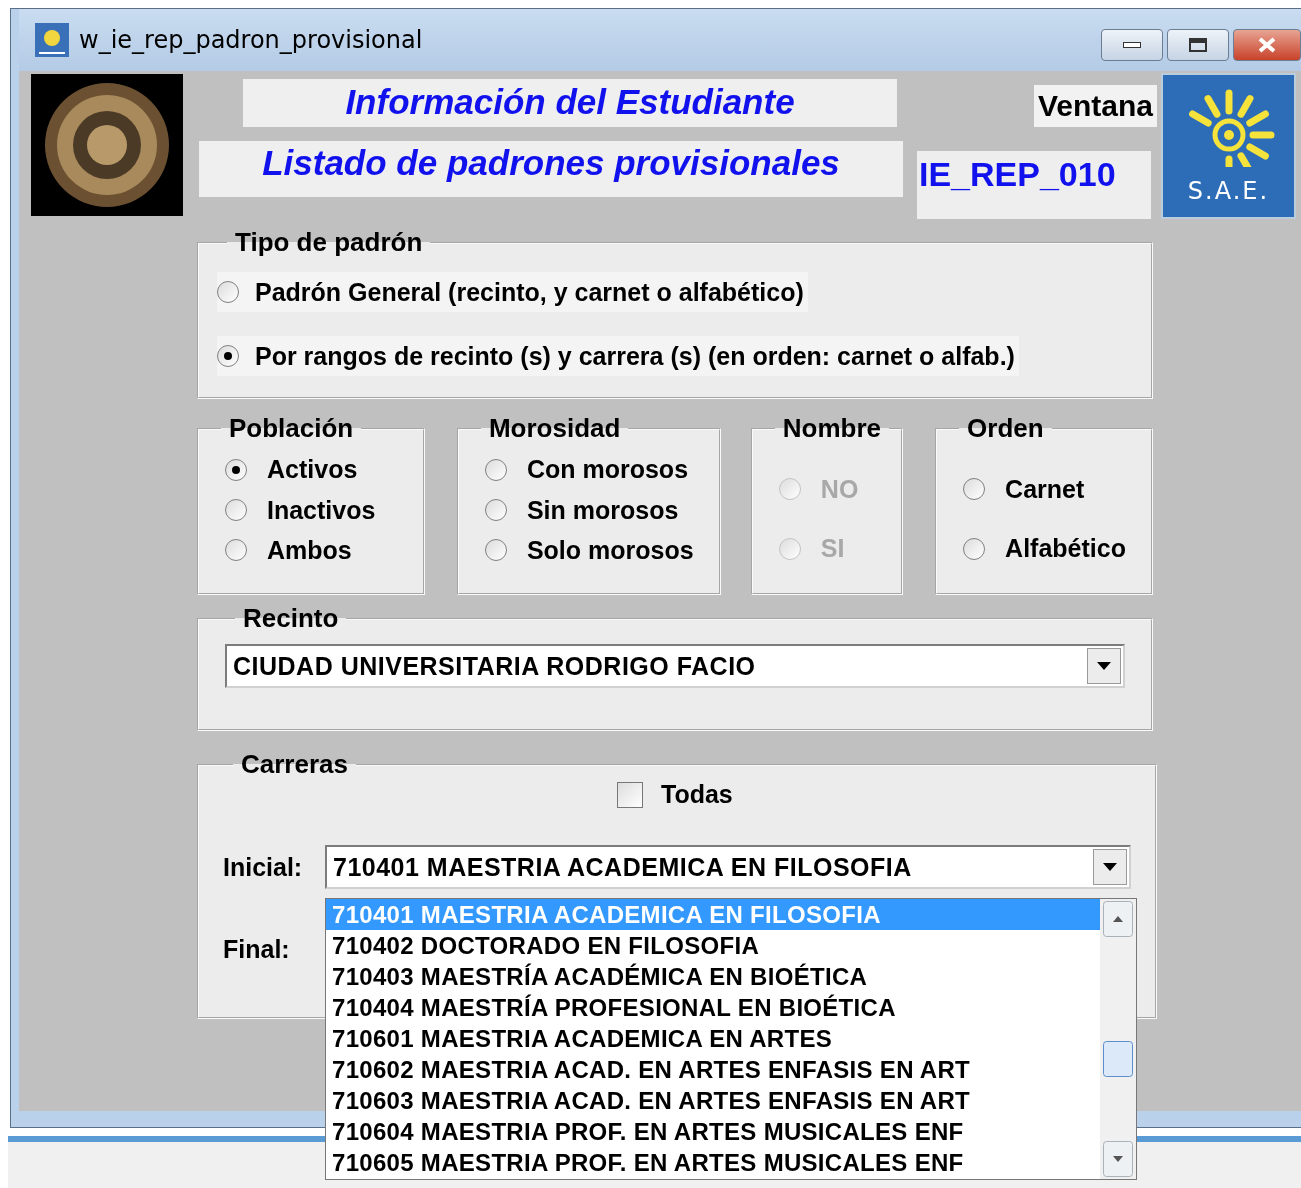 The width and height of the screenshot is (1301, 1188). I want to click on field-label: Final:, so click(257, 949).